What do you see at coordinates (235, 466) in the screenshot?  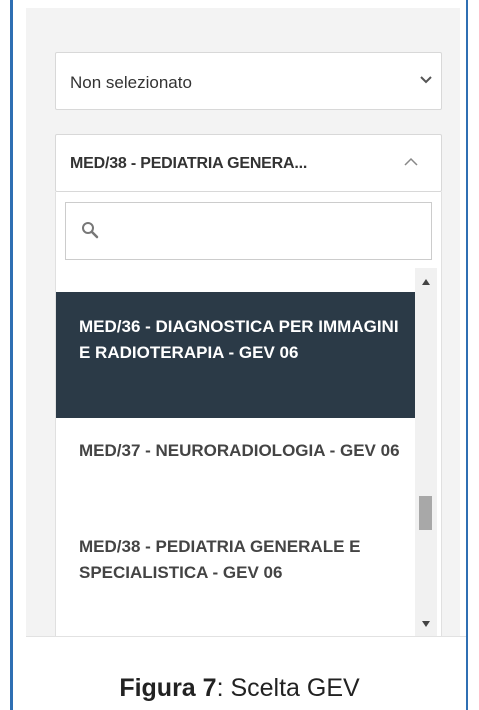 I see `option-med37: MED/37 - NEURORADIOLOGIA - GEV 06` at bounding box center [235, 466].